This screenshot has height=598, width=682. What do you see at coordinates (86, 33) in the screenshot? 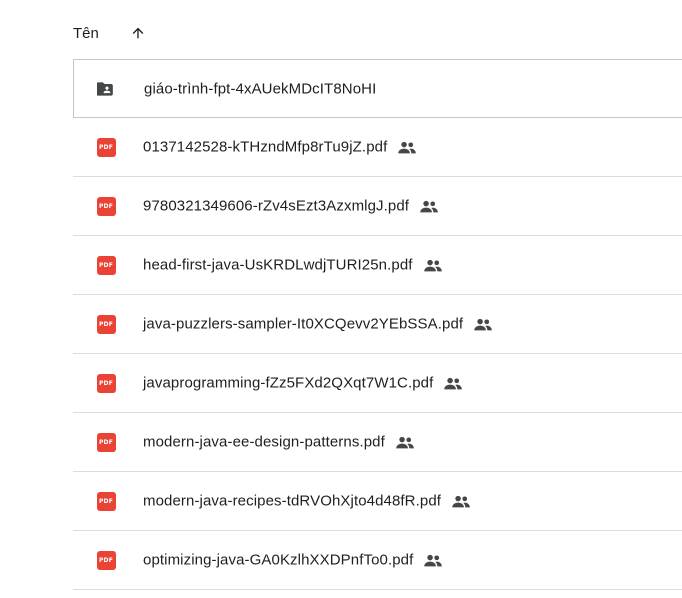
I see `name-column-label: Tên` at bounding box center [86, 33].